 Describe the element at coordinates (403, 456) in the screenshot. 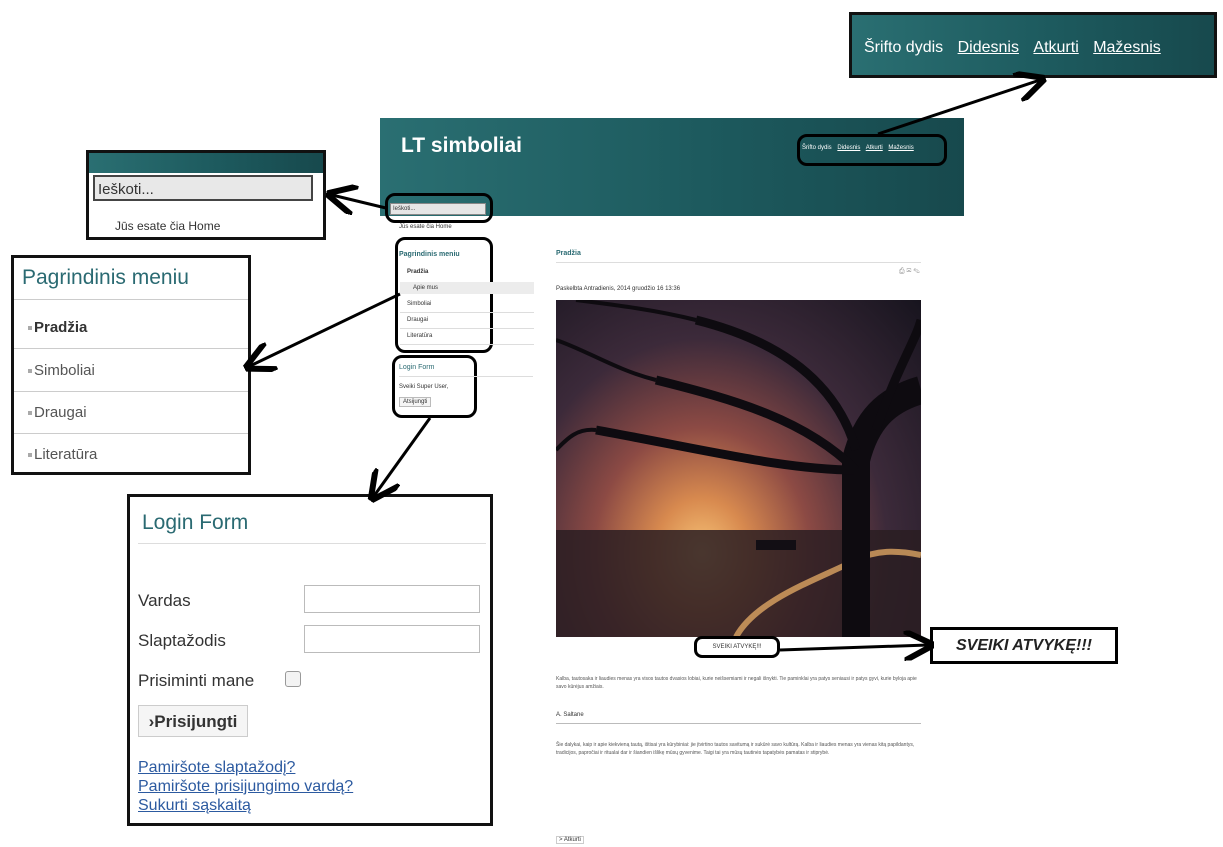

I see `arrow-to-login-callout` at that location.